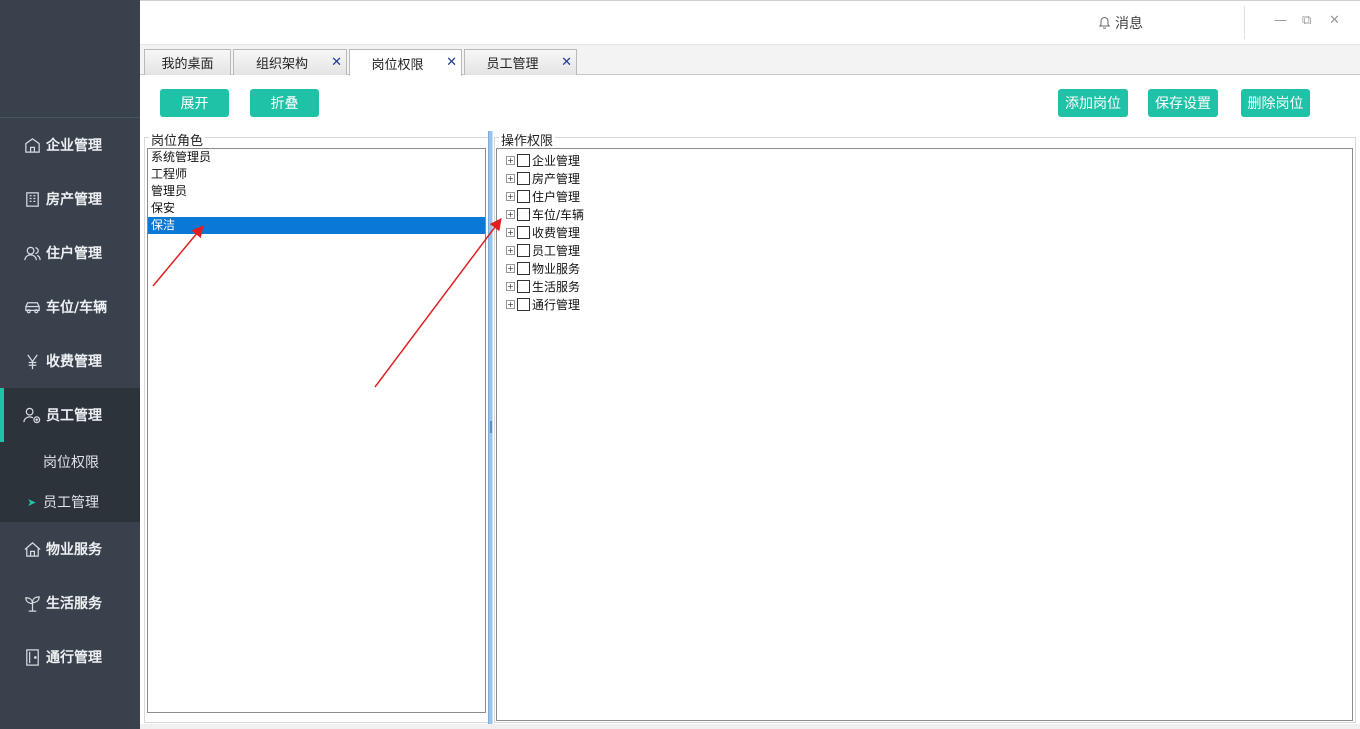  Describe the element at coordinates (512, 64) in the screenshot. I see `tab-label: 员工管理` at that location.